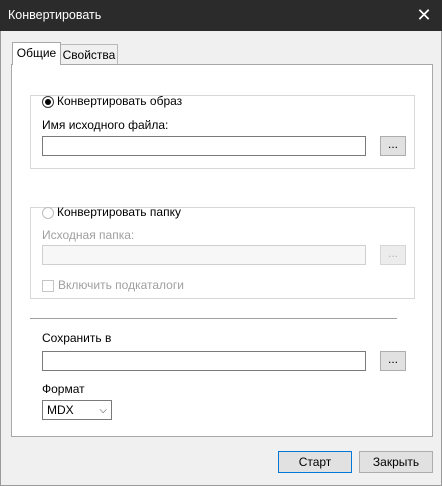  Describe the element at coordinates (77, 410) in the screenshot. I see `format-select: MDX ⌵` at that location.